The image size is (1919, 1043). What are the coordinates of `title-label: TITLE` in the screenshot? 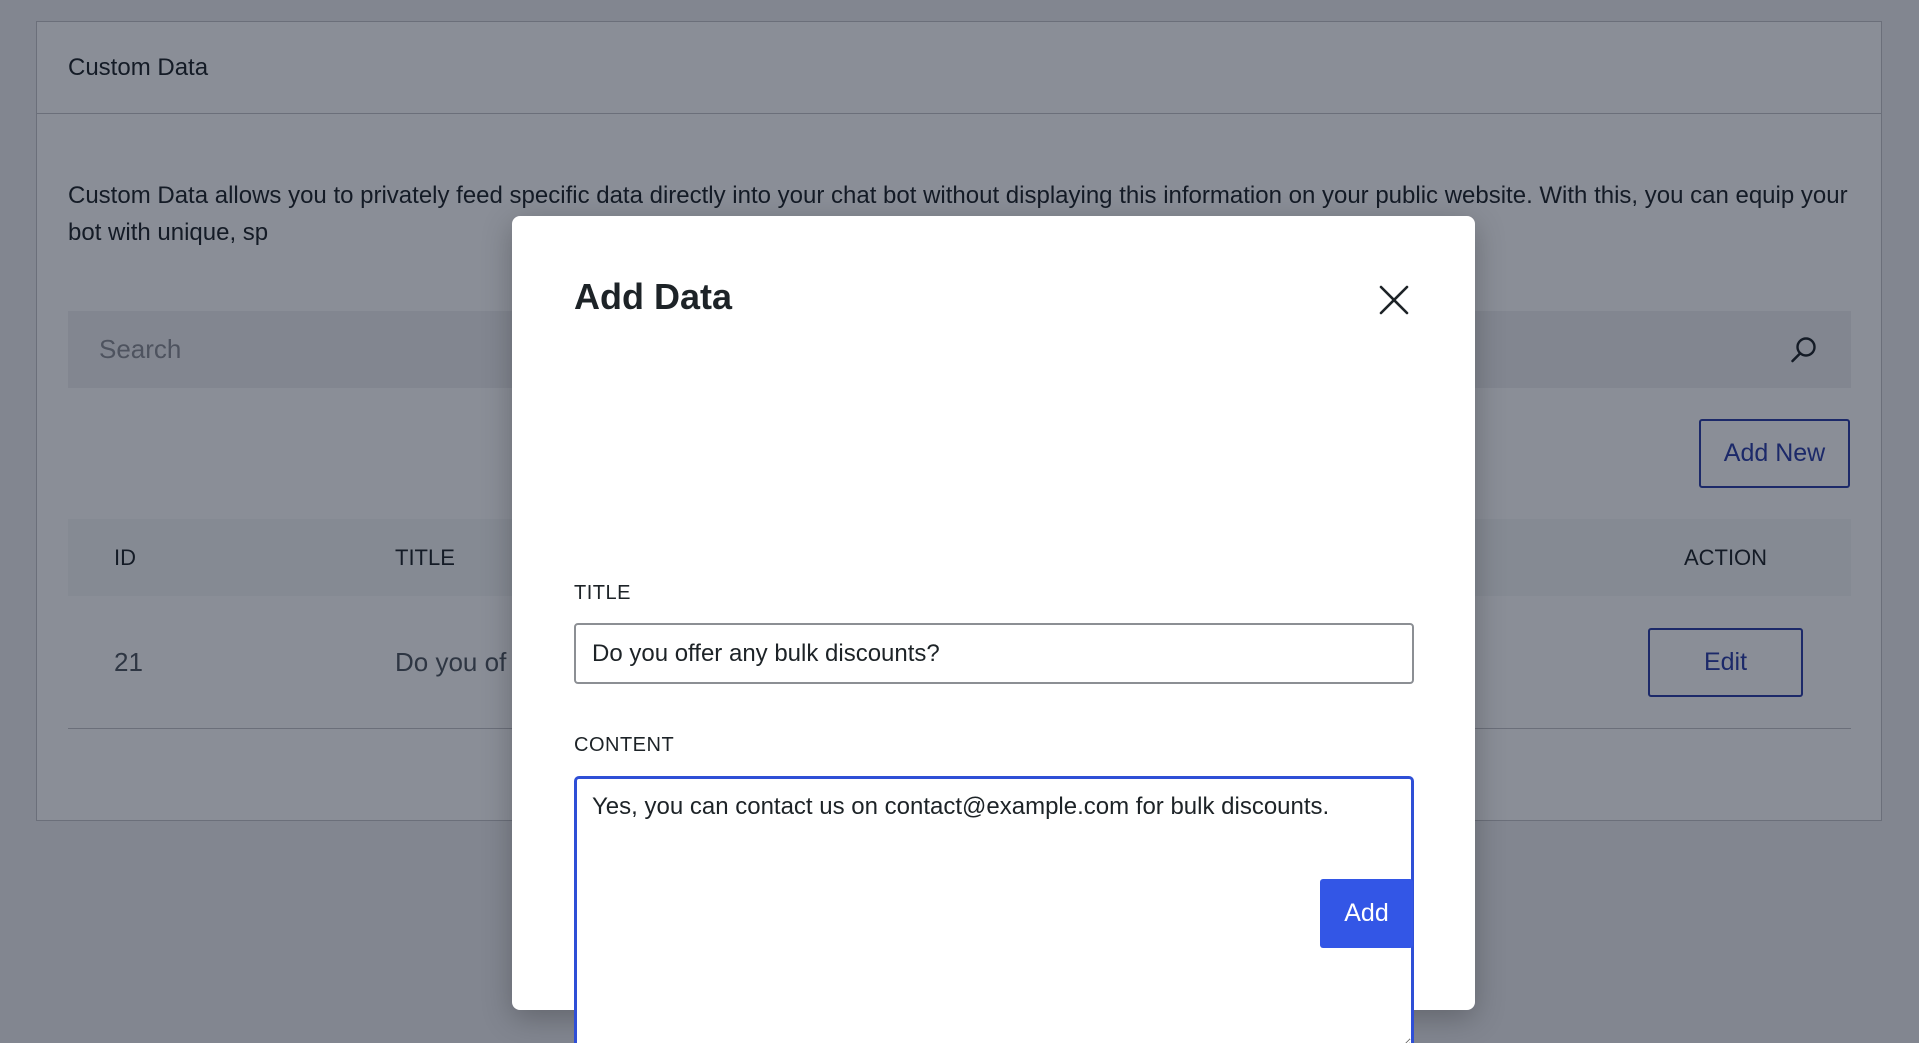 It's located at (602, 593).